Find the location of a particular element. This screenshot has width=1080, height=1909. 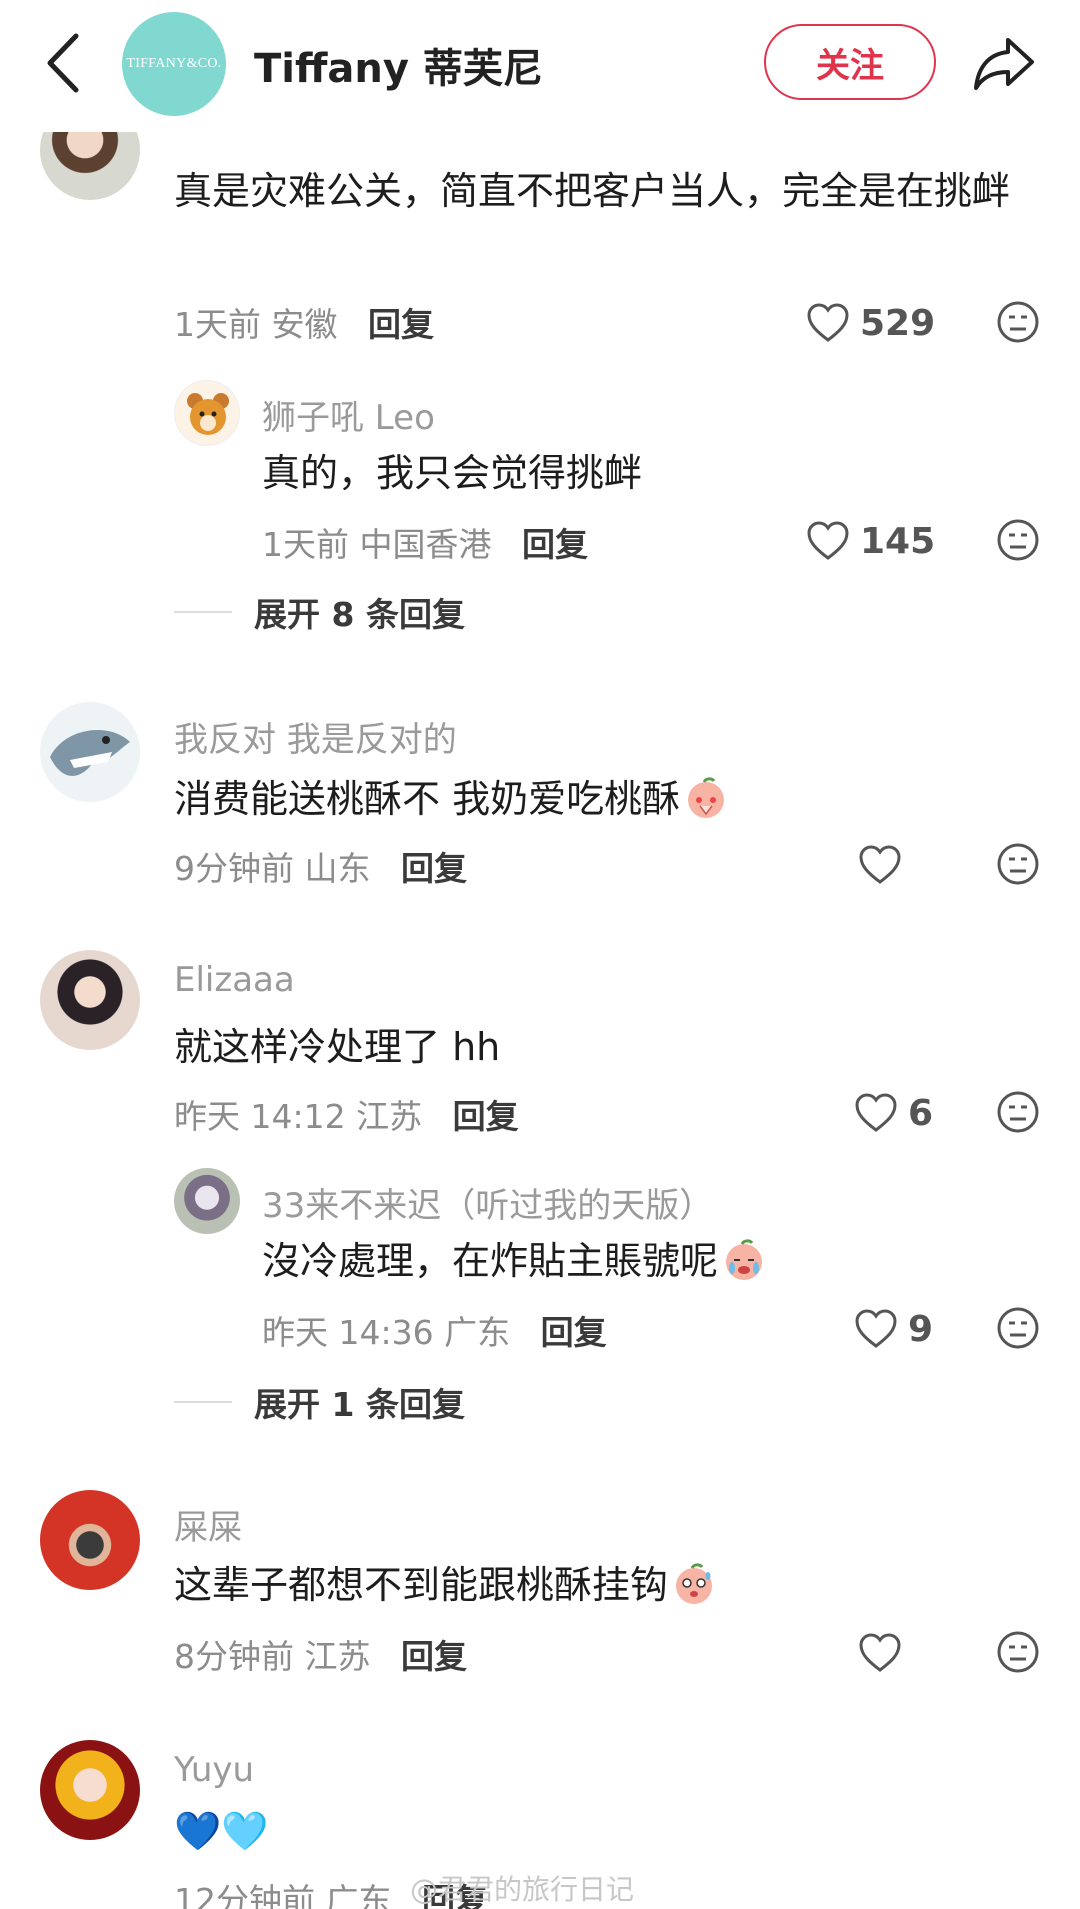

comment-meta: 8分钟前 江苏 回复 is located at coordinates (320, 1654).